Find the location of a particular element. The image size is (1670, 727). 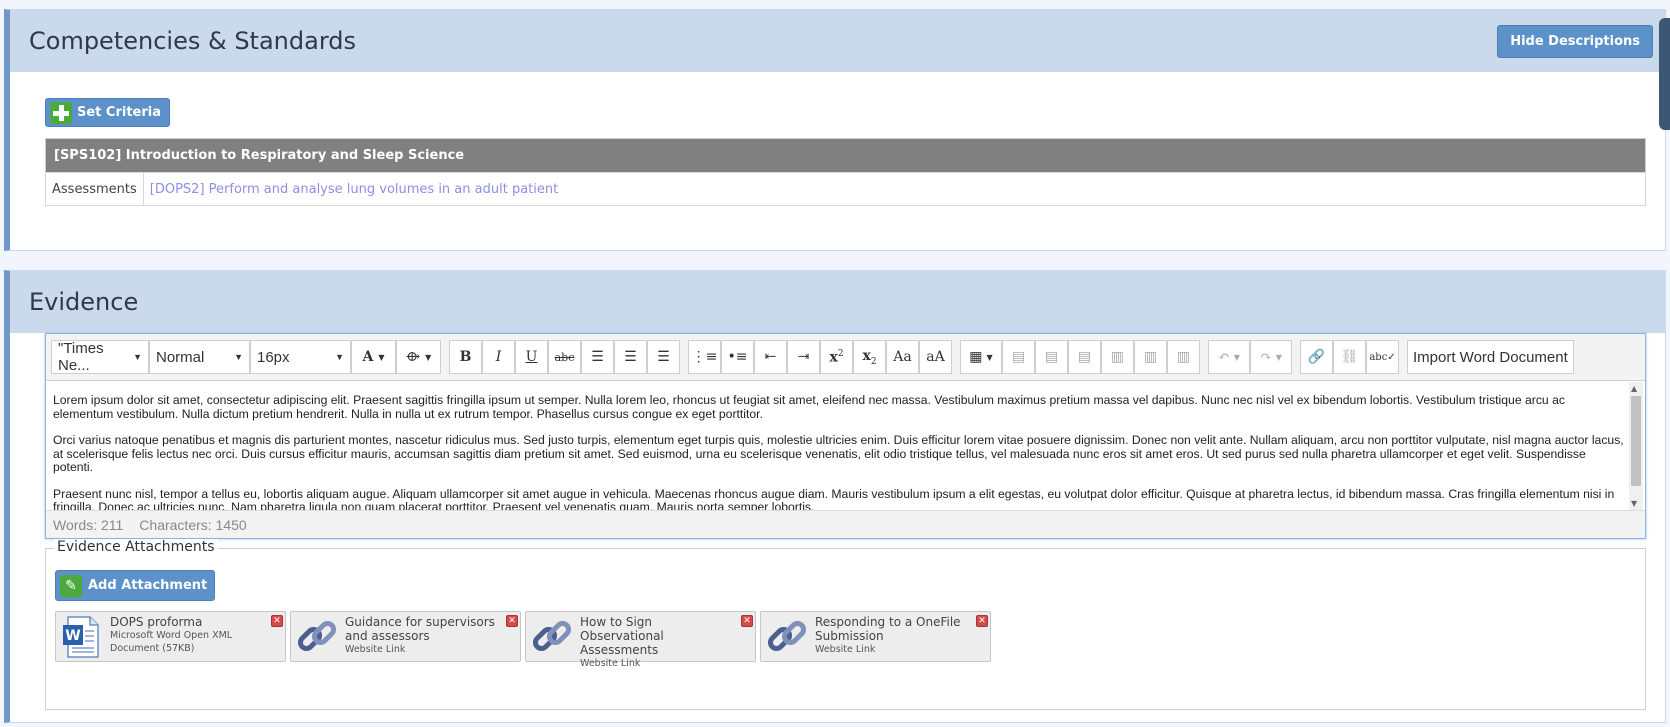

add-attachment-button: ✎ Add Attachment is located at coordinates (135, 585).